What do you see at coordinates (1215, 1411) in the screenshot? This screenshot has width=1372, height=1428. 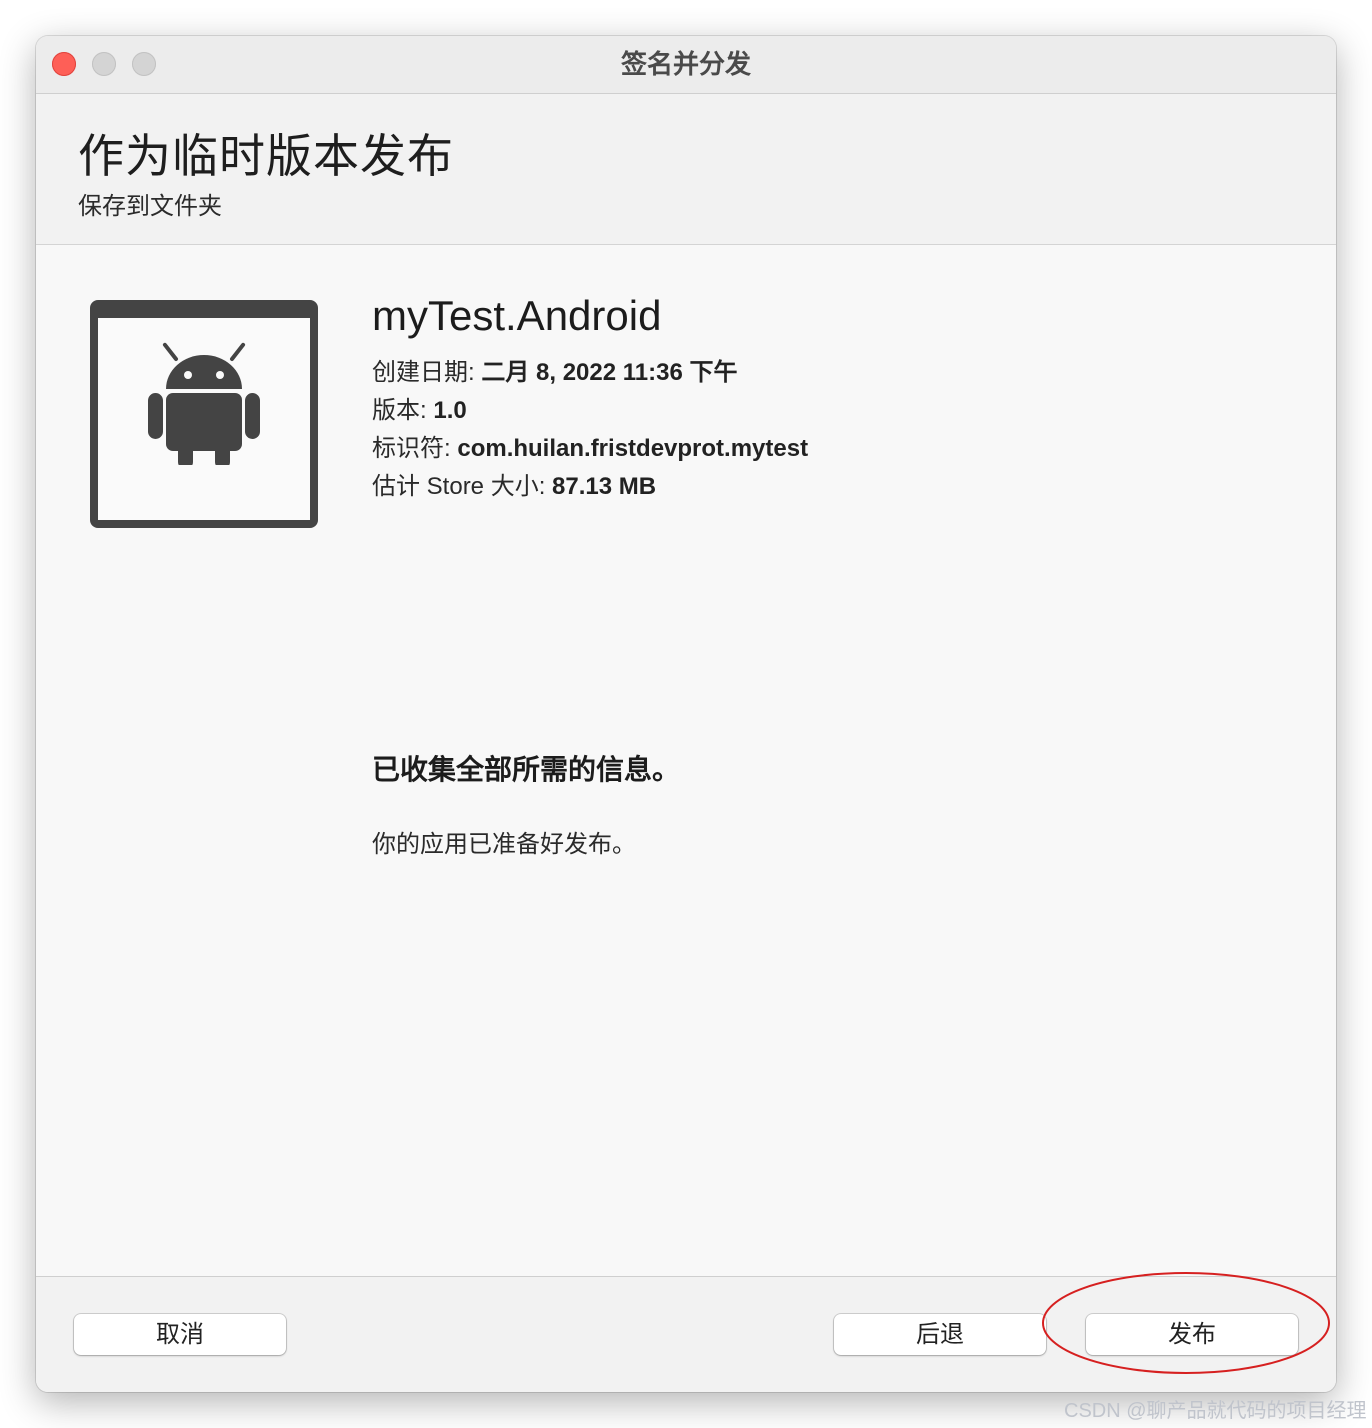 I see `watermark: CSDN @聊产品就代码的项目经理` at bounding box center [1215, 1411].